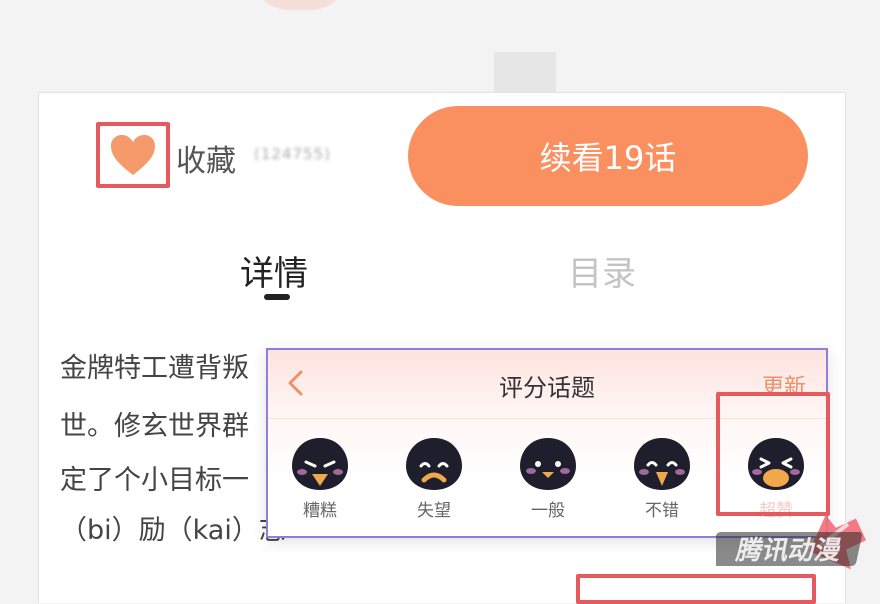 This screenshot has height=604, width=880. What do you see at coordinates (773, 454) in the screenshot?
I see `highlight-box-awesome` at bounding box center [773, 454].